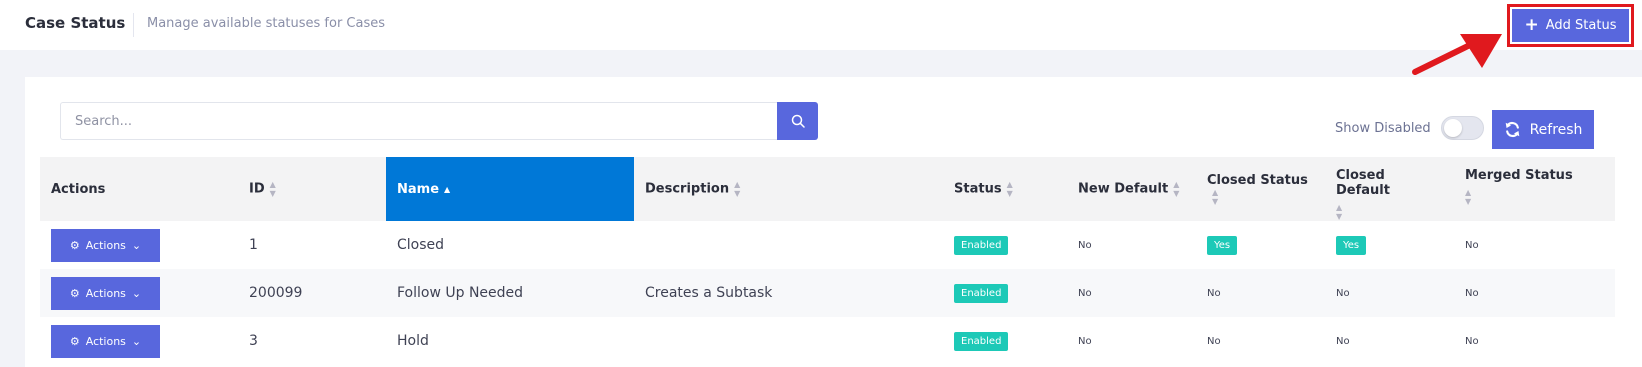 This screenshot has width=1642, height=367. I want to click on refresh-button: Refresh, so click(1543, 129).